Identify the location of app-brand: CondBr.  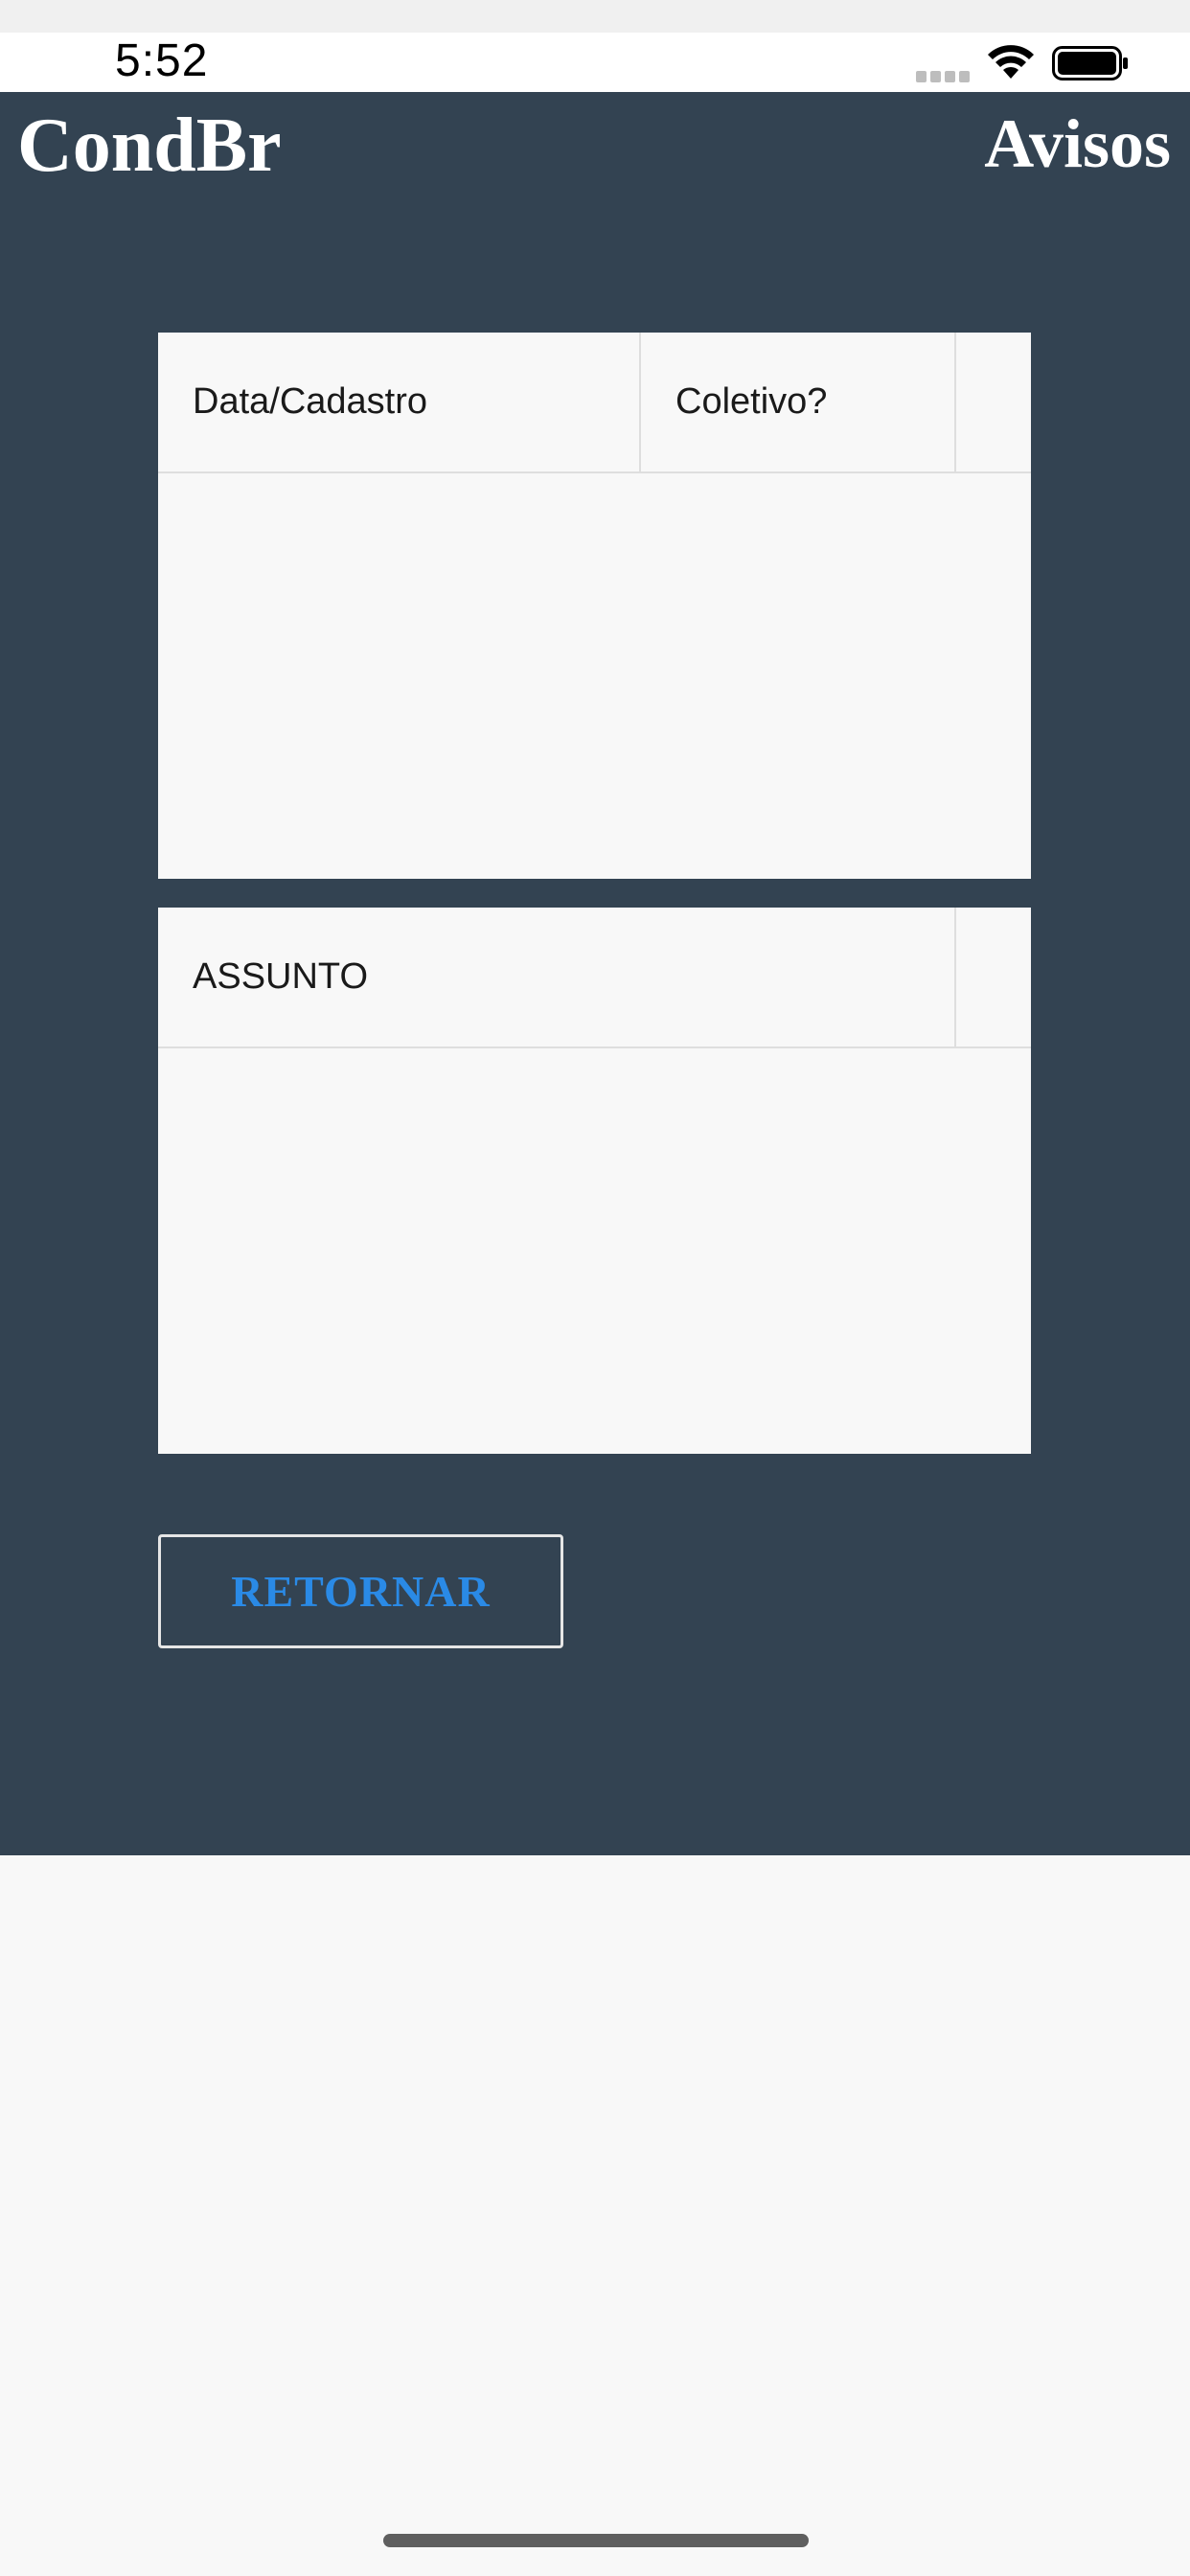
(150, 146).